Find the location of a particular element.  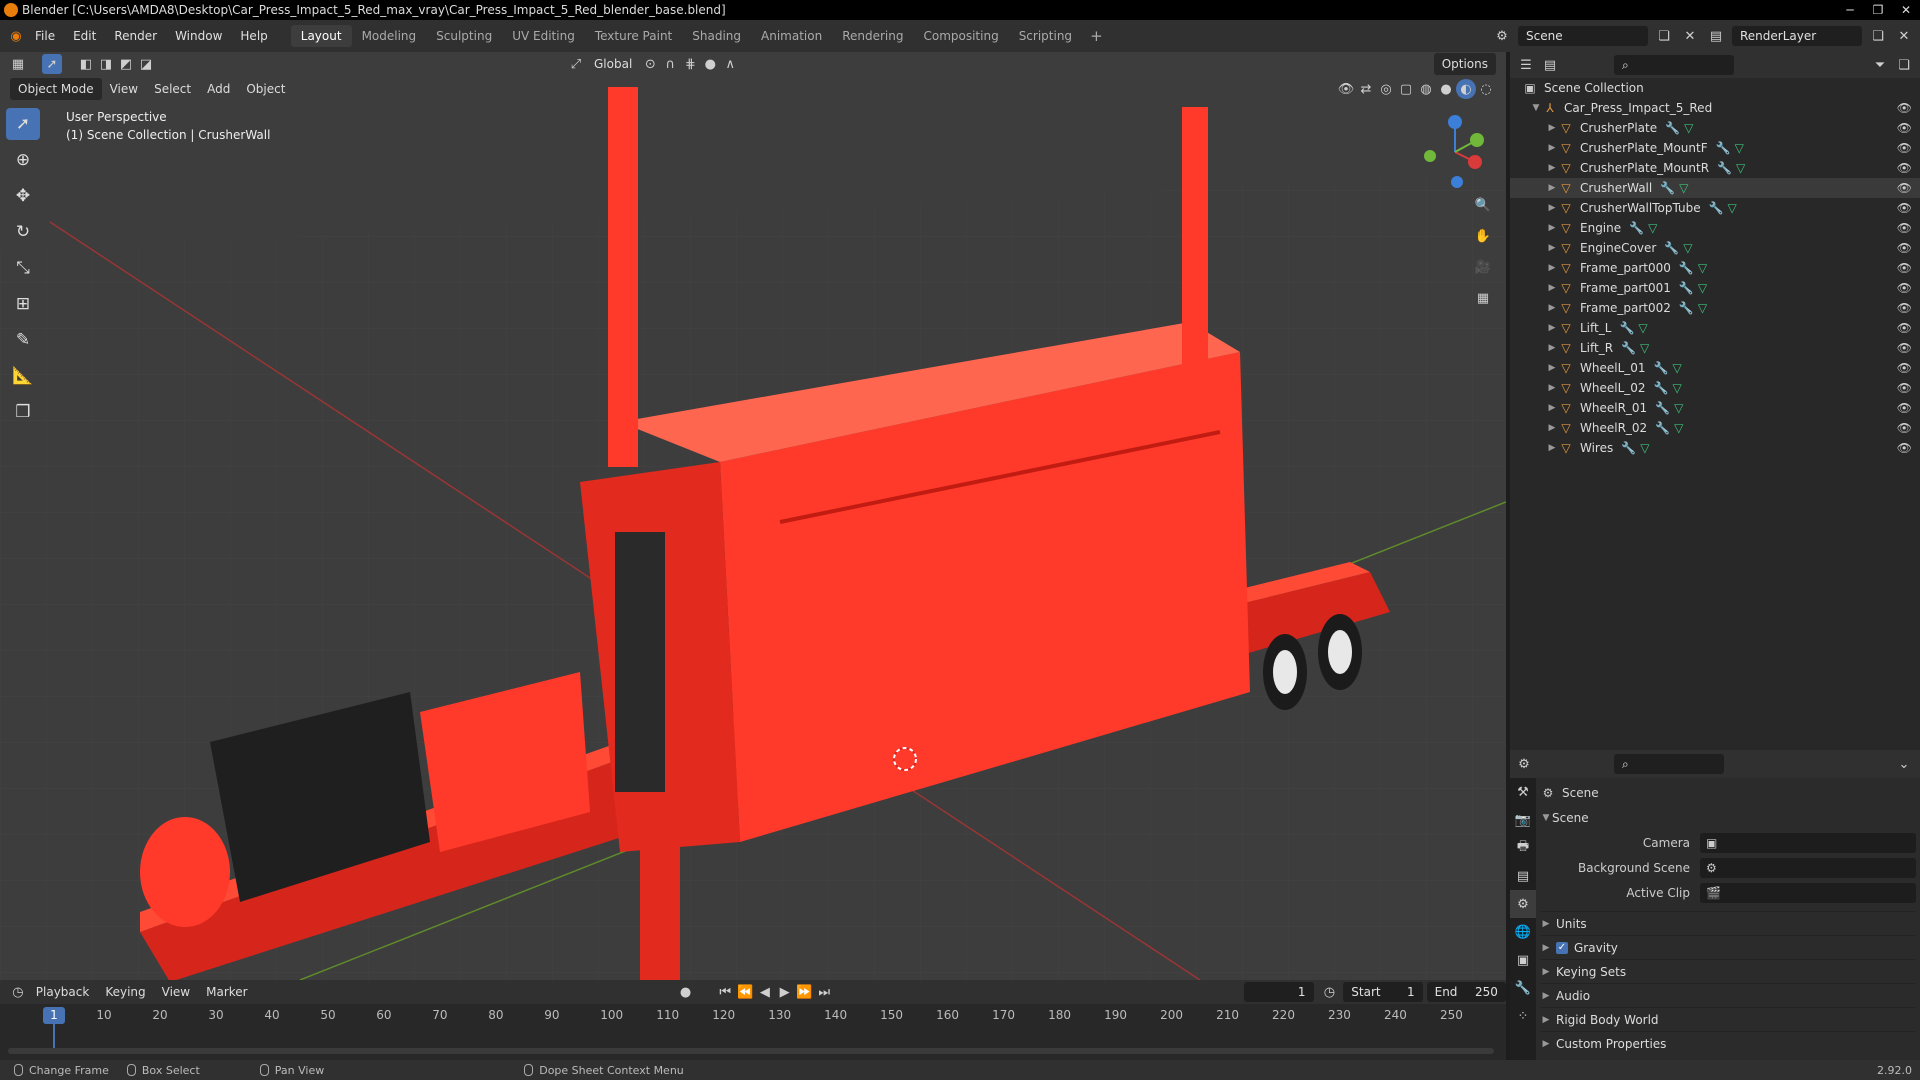

tool-tab-icon: ⚒ is located at coordinates (1523, 792).